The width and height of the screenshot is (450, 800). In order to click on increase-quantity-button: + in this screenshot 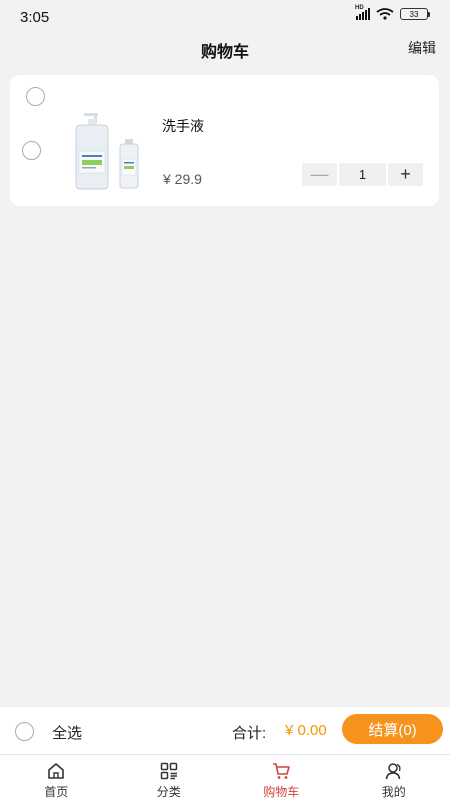, I will do `click(405, 174)`.